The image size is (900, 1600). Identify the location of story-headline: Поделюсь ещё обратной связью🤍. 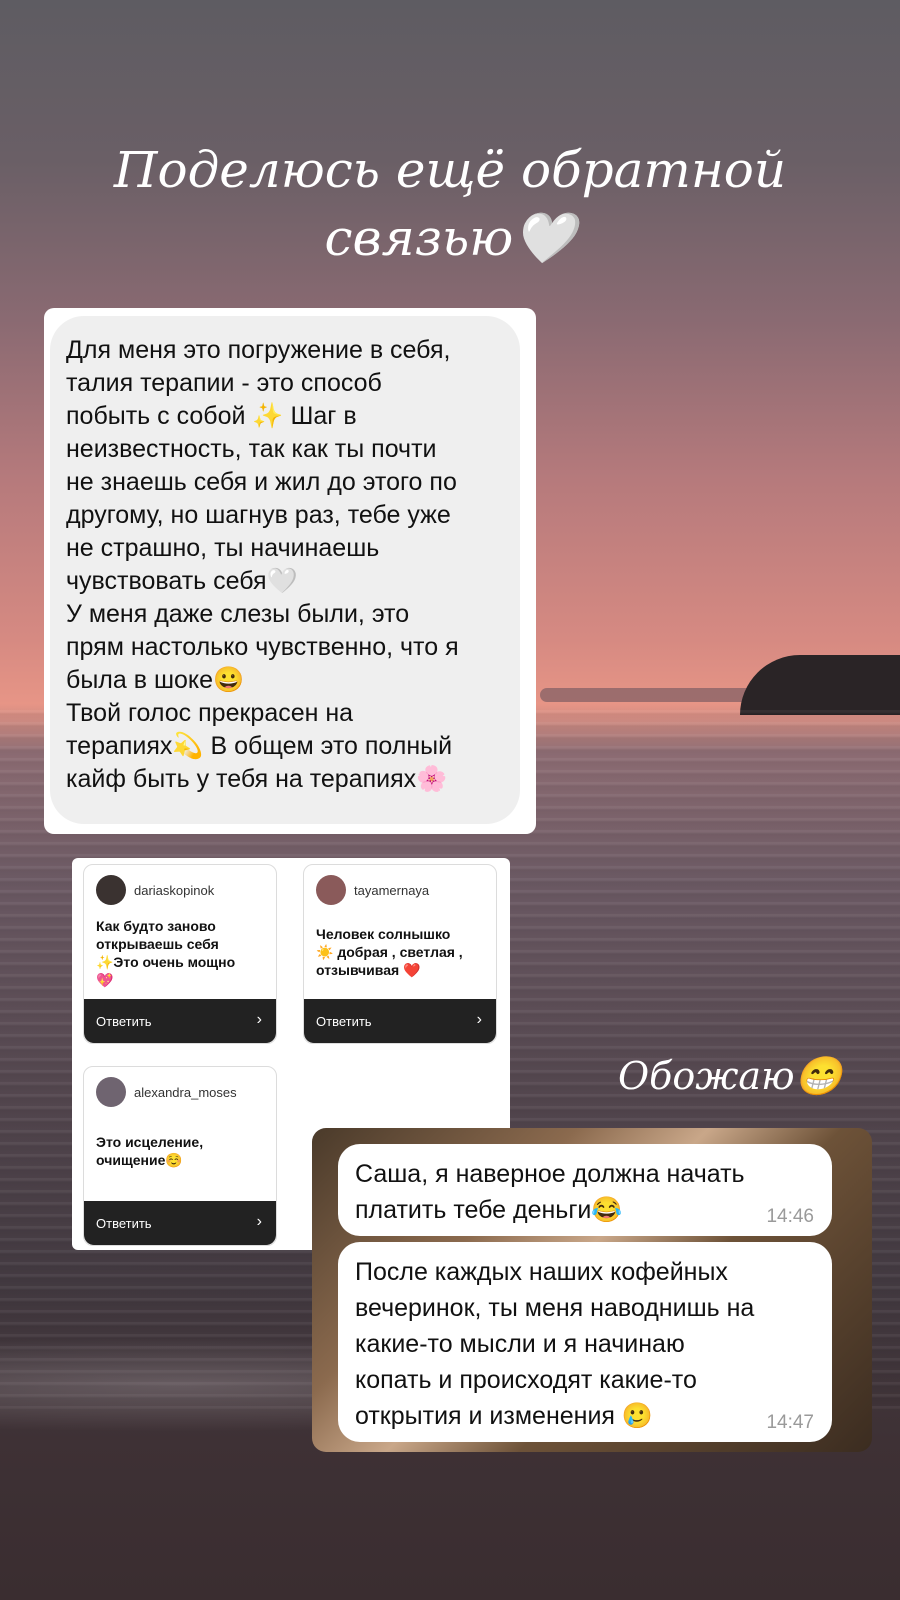
(450, 204).